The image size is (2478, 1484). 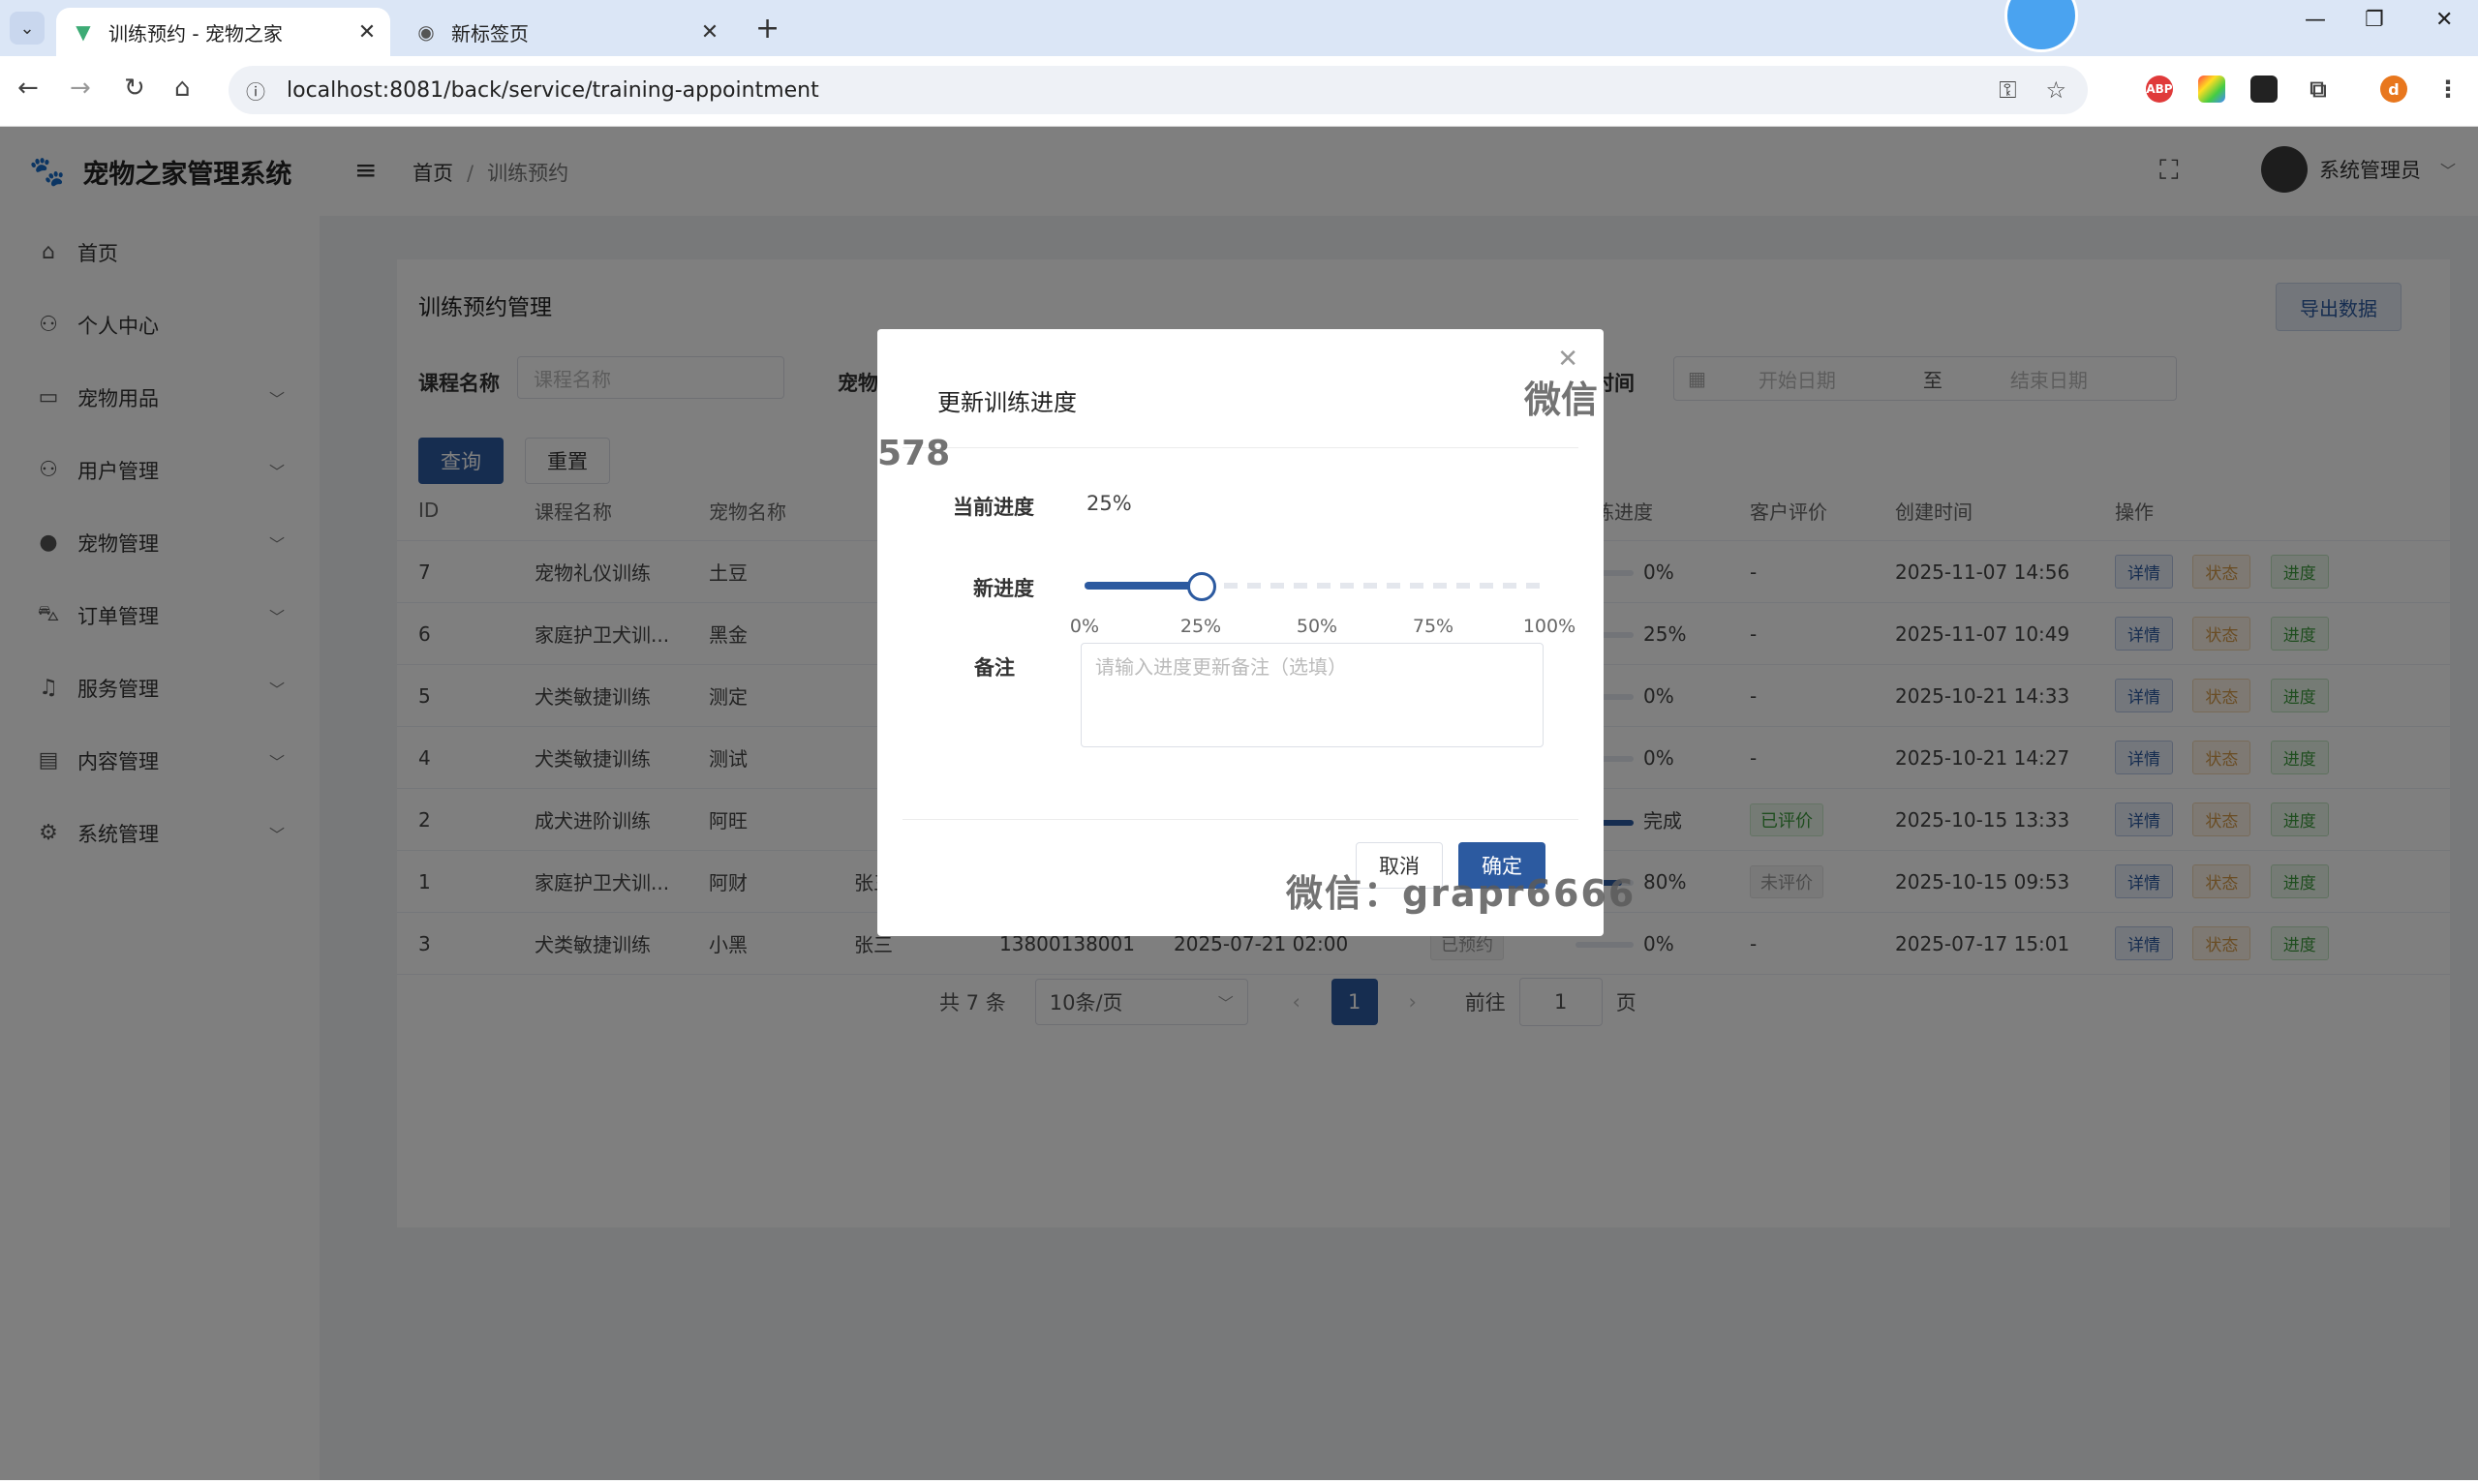 What do you see at coordinates (1143, 586) in the screenshot?
I see `slider-fill` at bounding box center [1143, 586].